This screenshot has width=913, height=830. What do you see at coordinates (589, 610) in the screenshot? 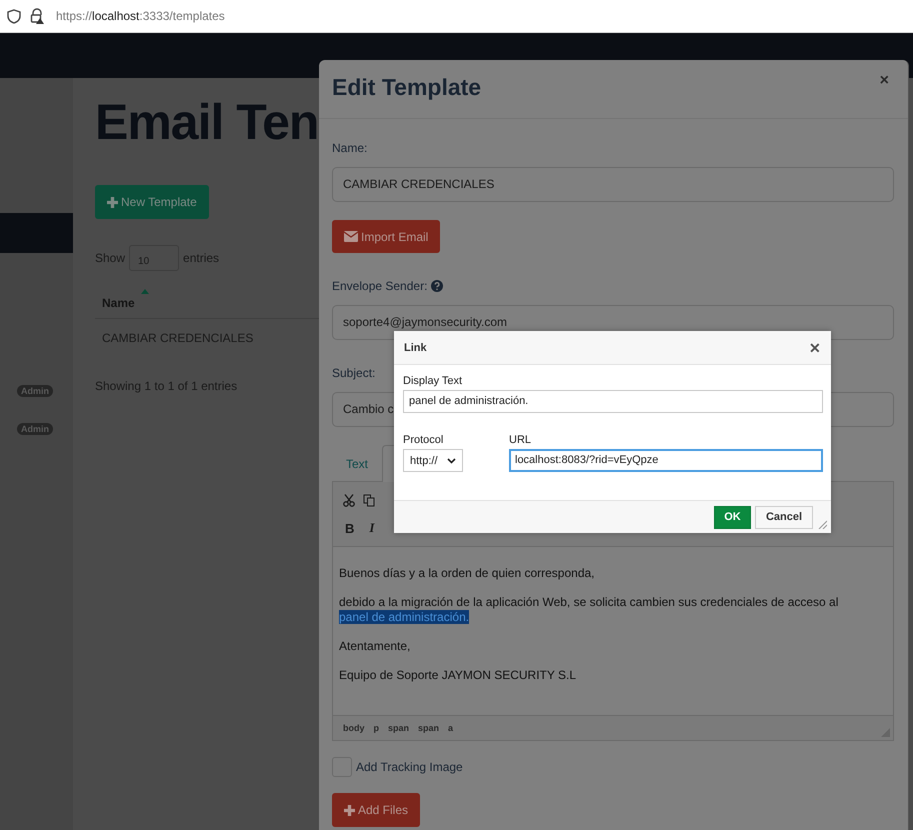
I see `paragraph: debido a la migración de la aplicación Web, se solicita cambien sus credenciales de acceso al panel de administración.` at bounding box center [589, 610].